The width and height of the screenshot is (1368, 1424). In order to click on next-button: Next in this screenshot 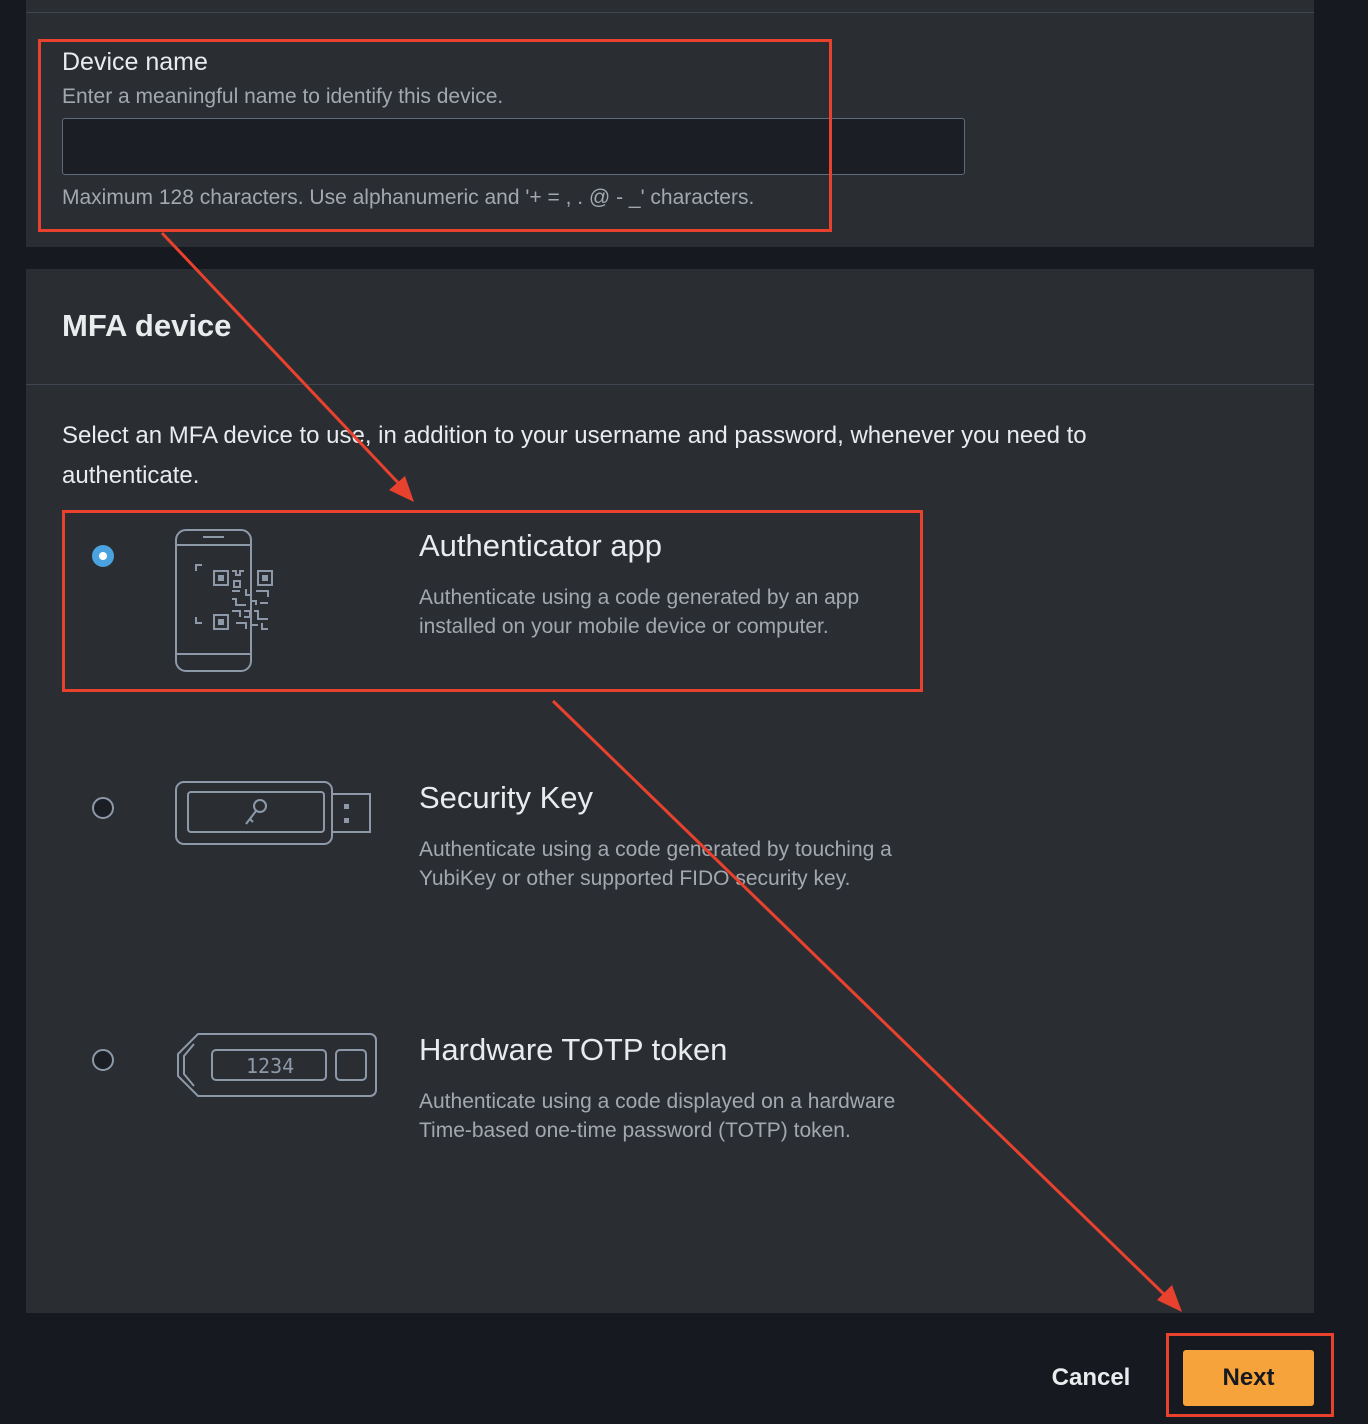, I will do `click(1248, 1378)`.